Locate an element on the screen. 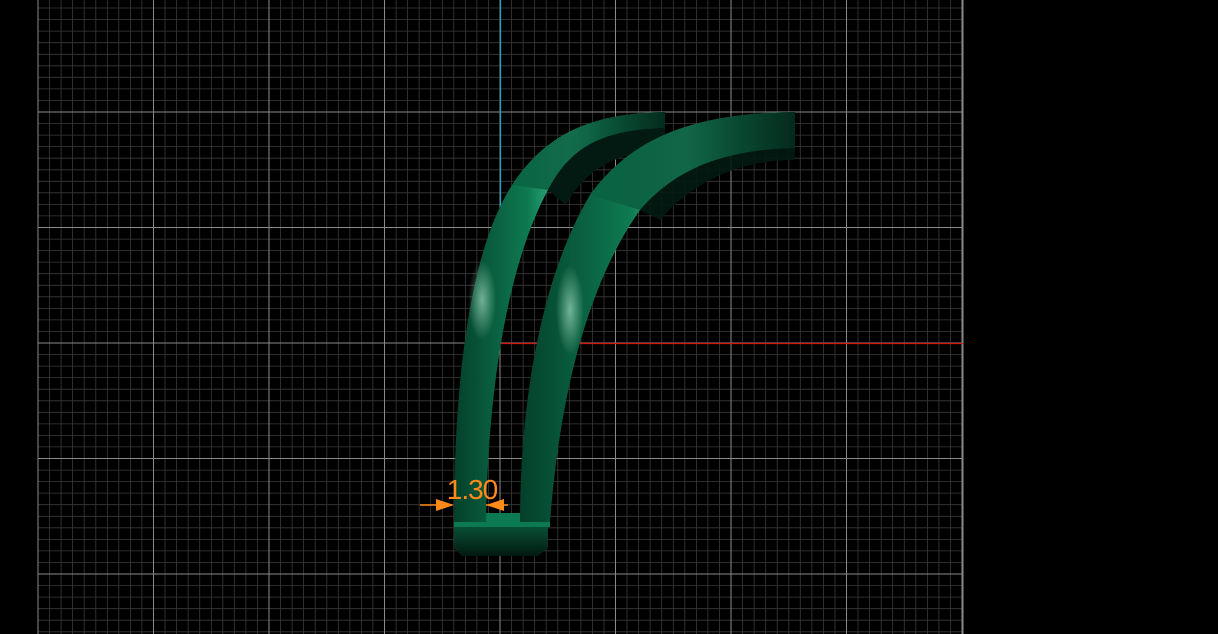 The height and width of the screenshot is (634, 1218). dimension-value: 1.30 is located at coordinates (472, 489).